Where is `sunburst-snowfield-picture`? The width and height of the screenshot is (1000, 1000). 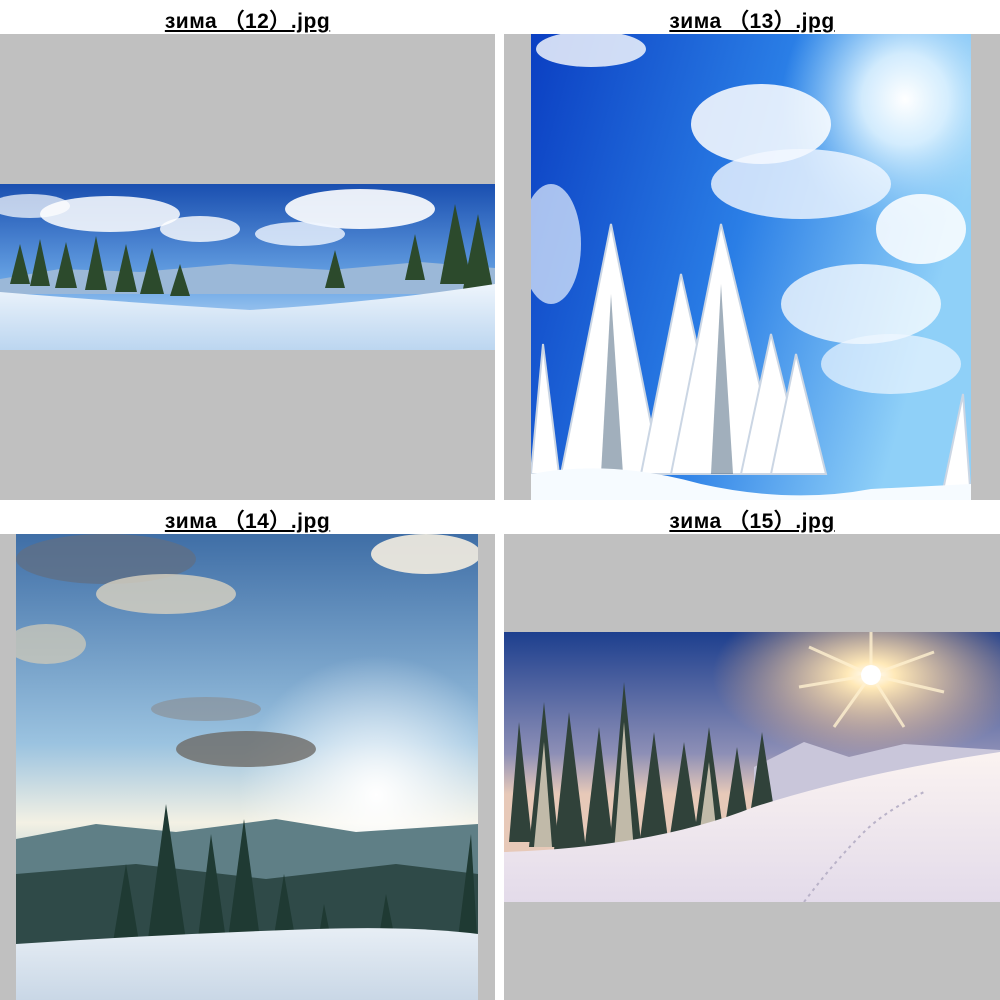 sunburst-snowfield-picture is located at coordinates (752, 767).